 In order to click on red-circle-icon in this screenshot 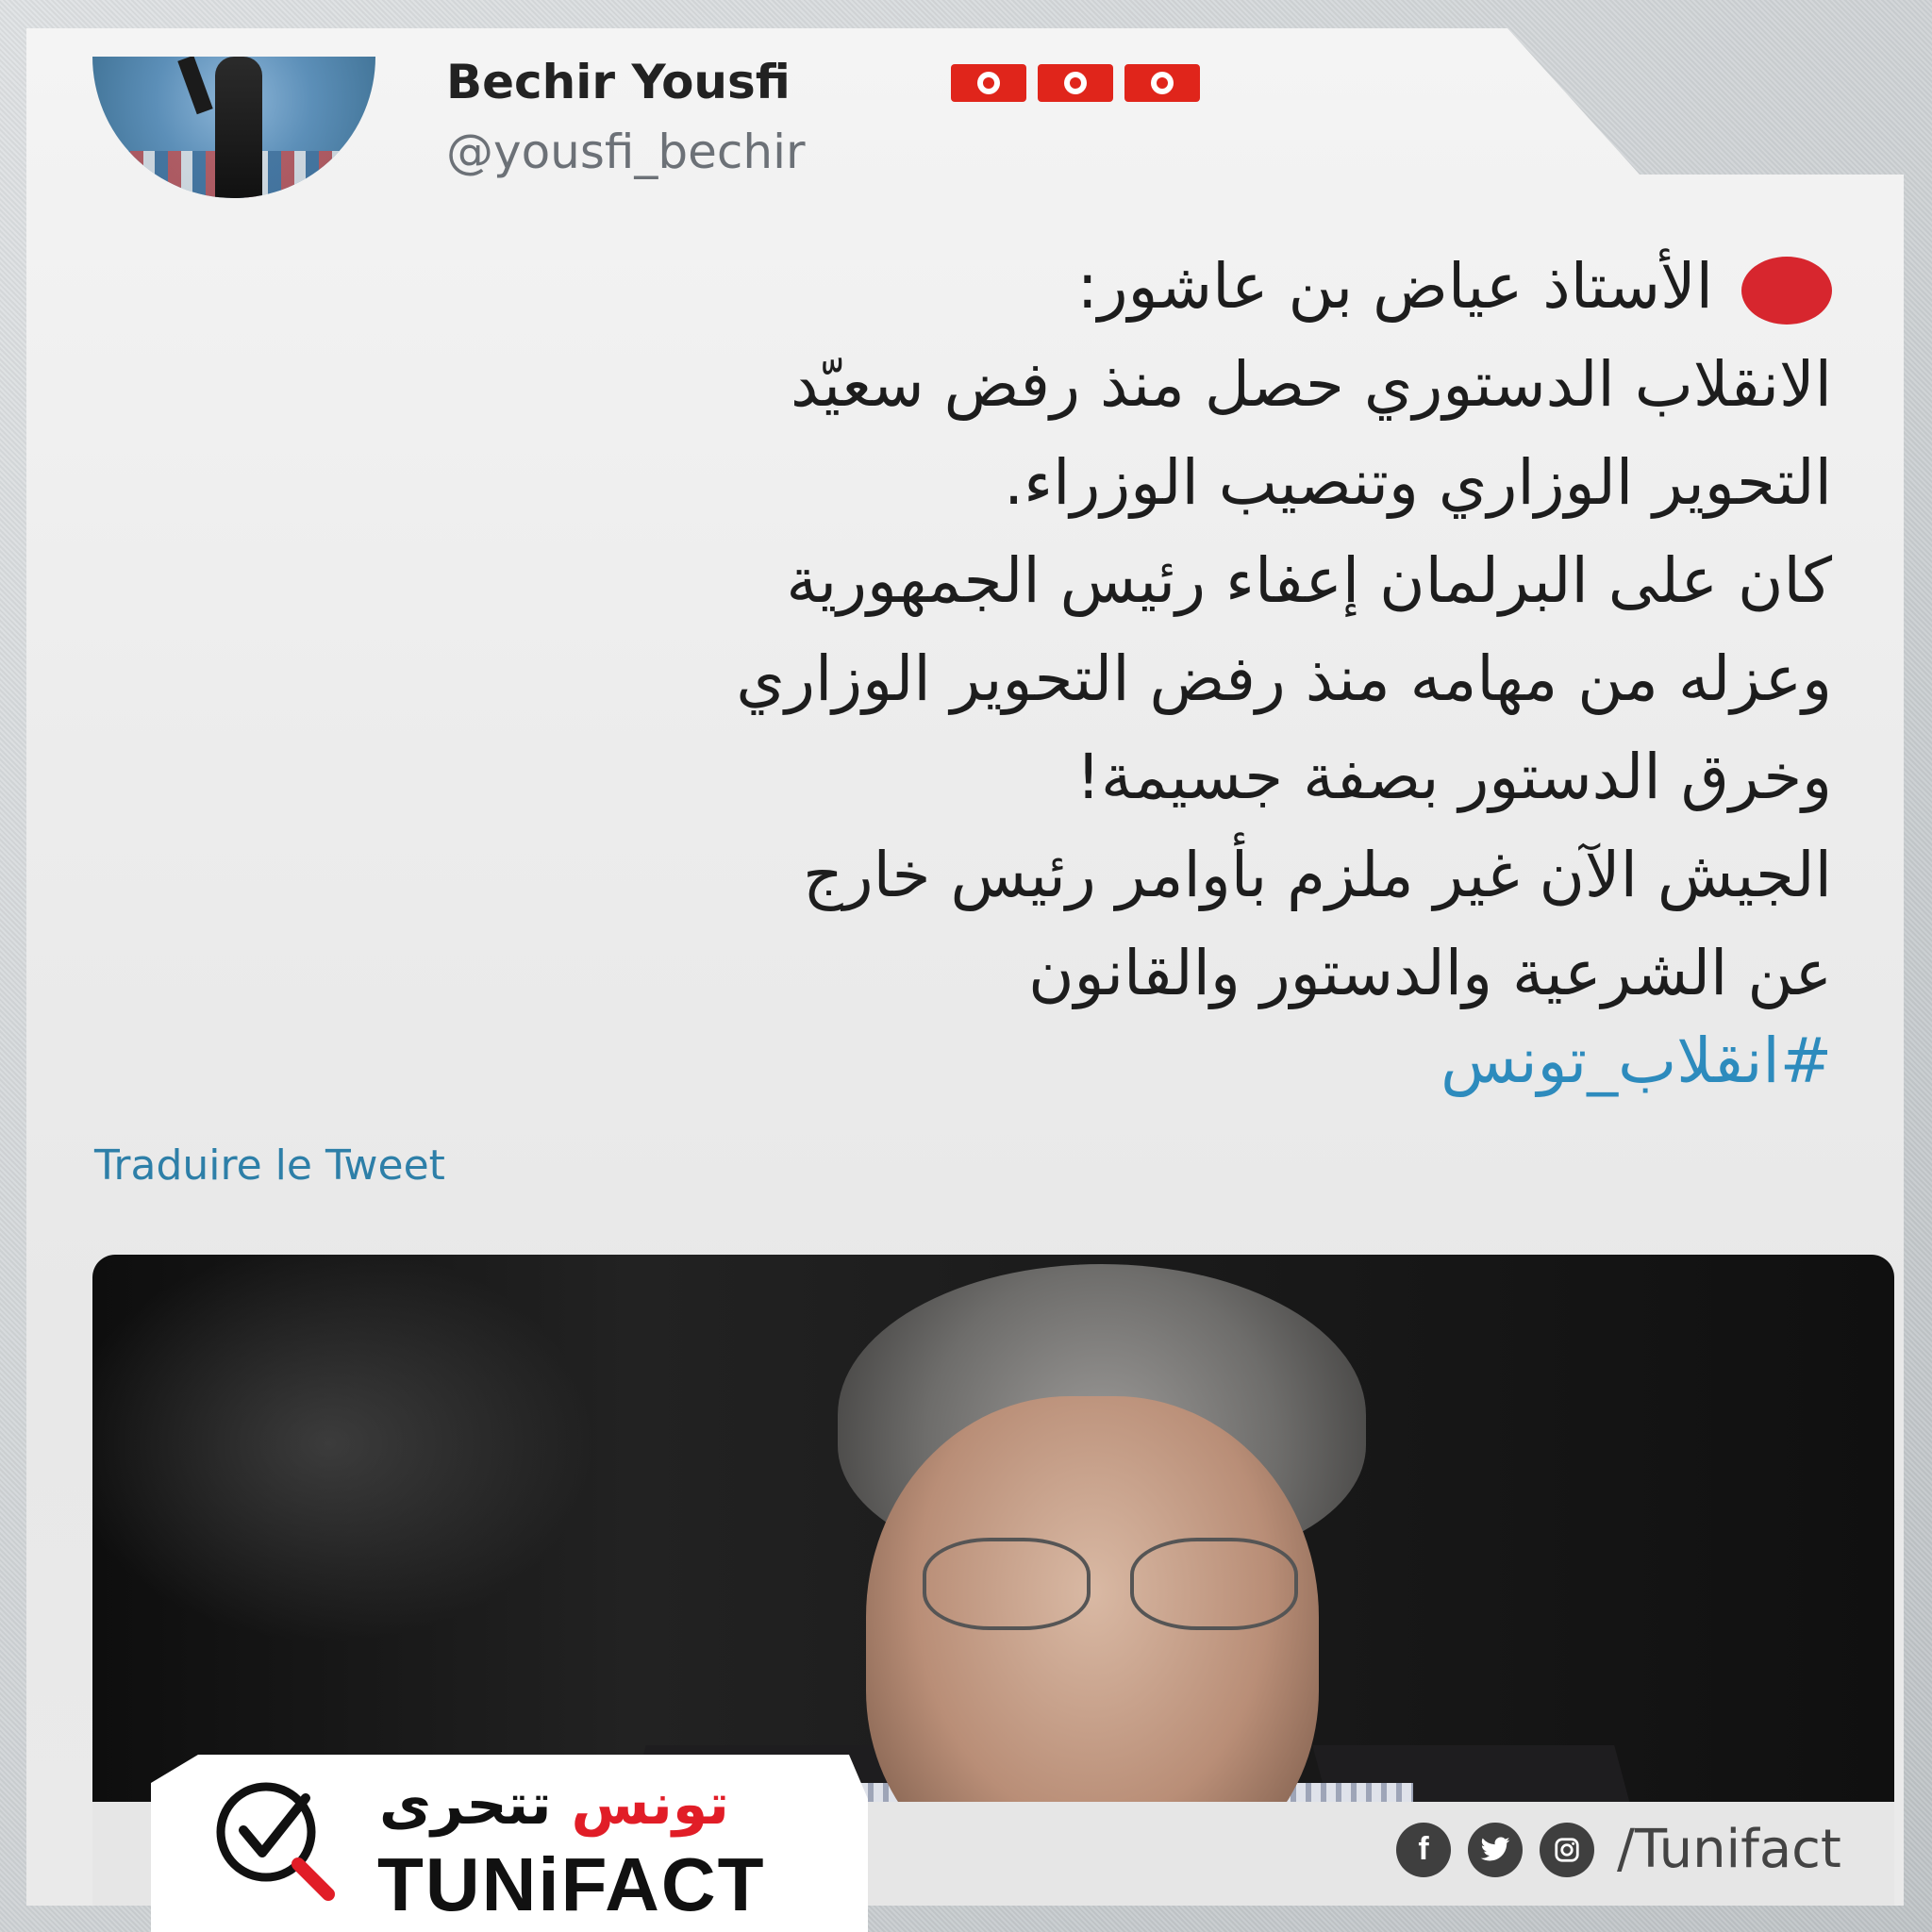, I will do `click(1787, 290)`.